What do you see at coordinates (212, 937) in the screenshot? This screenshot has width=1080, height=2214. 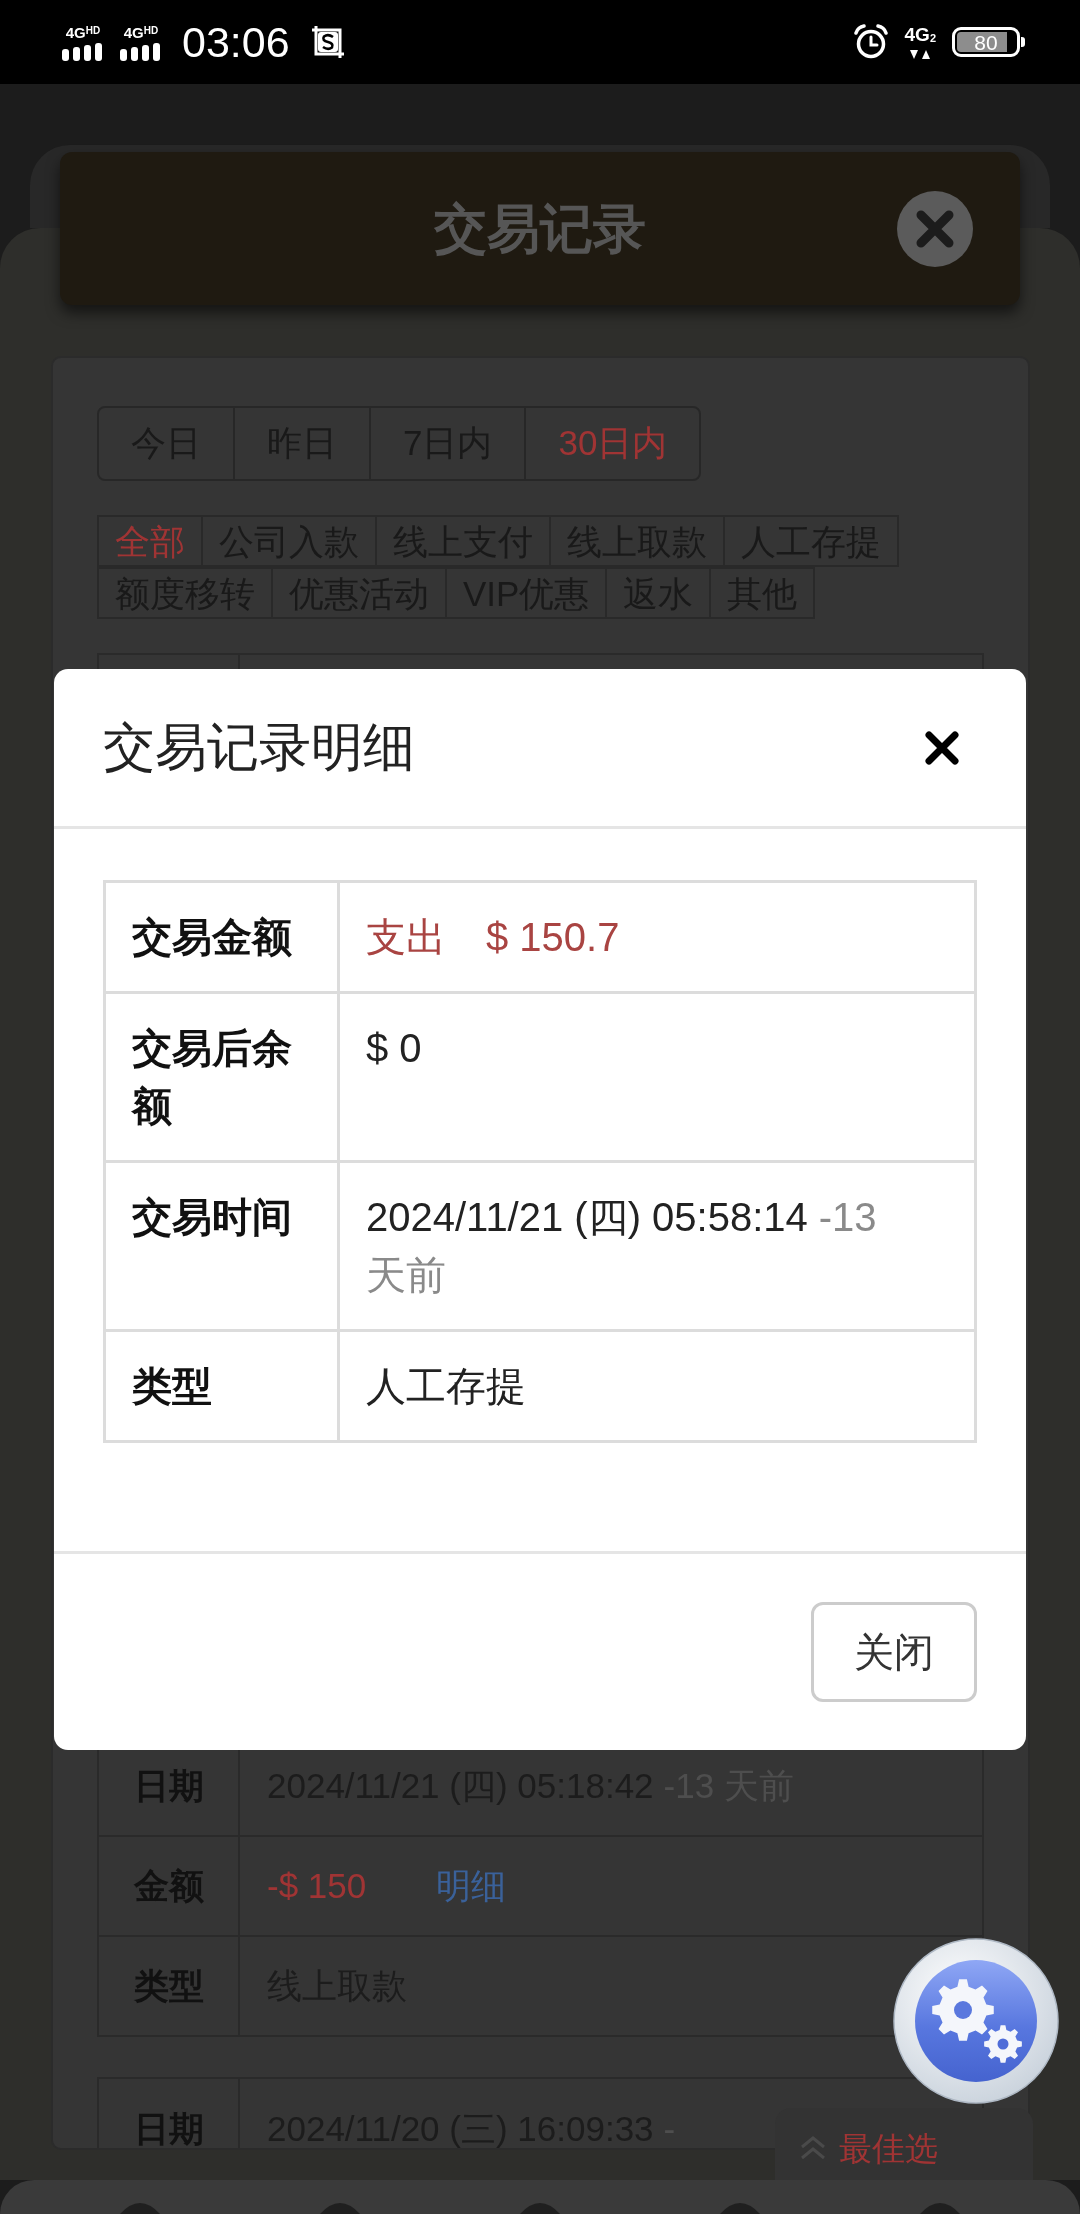 I see `field-label: 交易金额` at bounding box center [212, 937].